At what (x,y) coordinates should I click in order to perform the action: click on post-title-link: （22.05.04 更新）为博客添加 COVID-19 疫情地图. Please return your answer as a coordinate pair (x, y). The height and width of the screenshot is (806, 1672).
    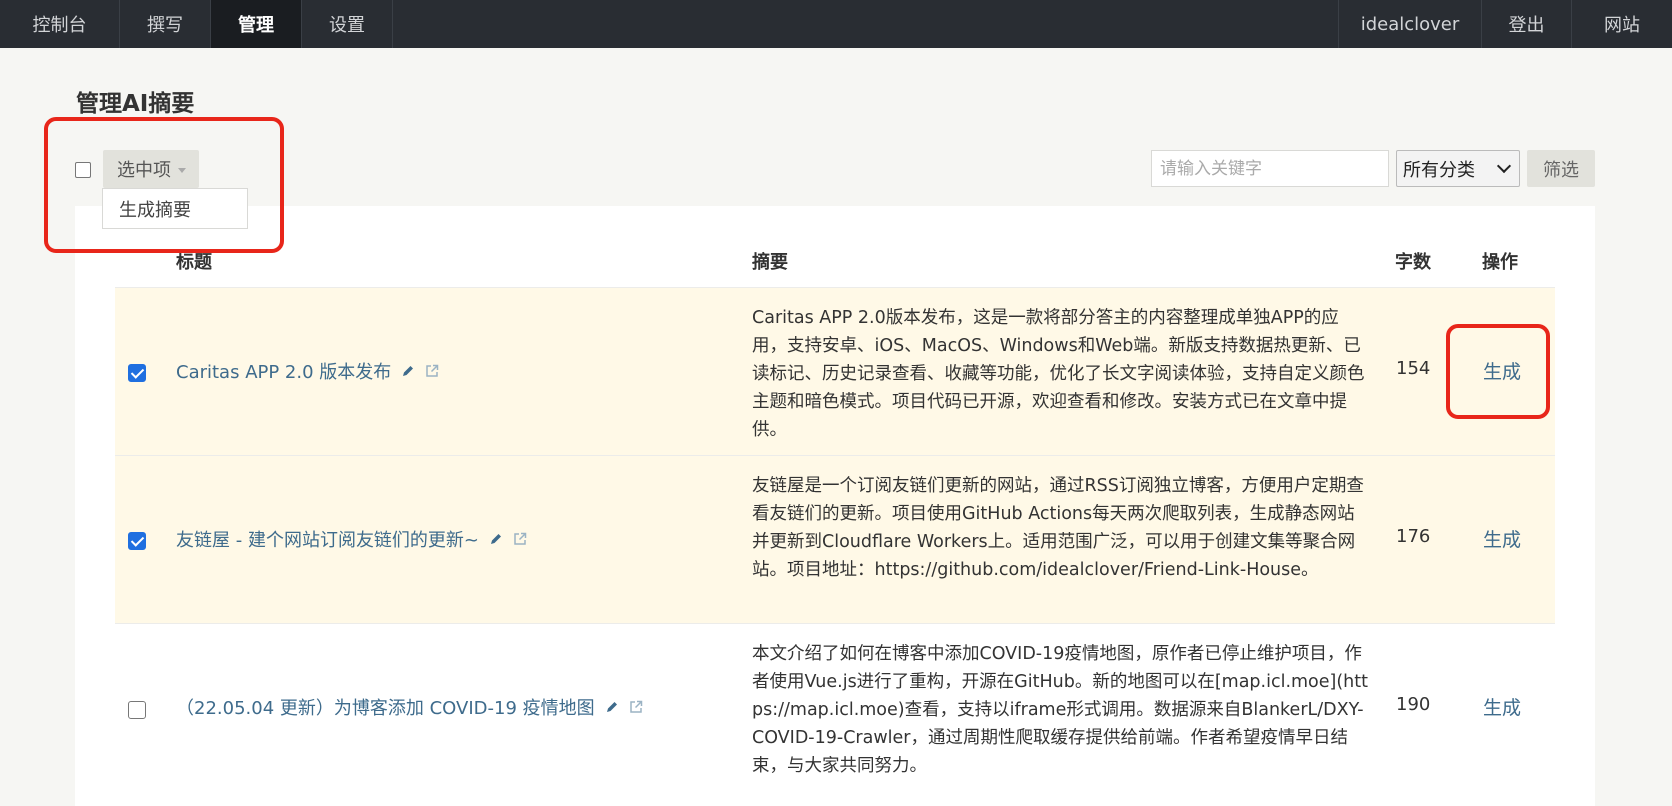
    Looking at the image, I should click on (385, 707).